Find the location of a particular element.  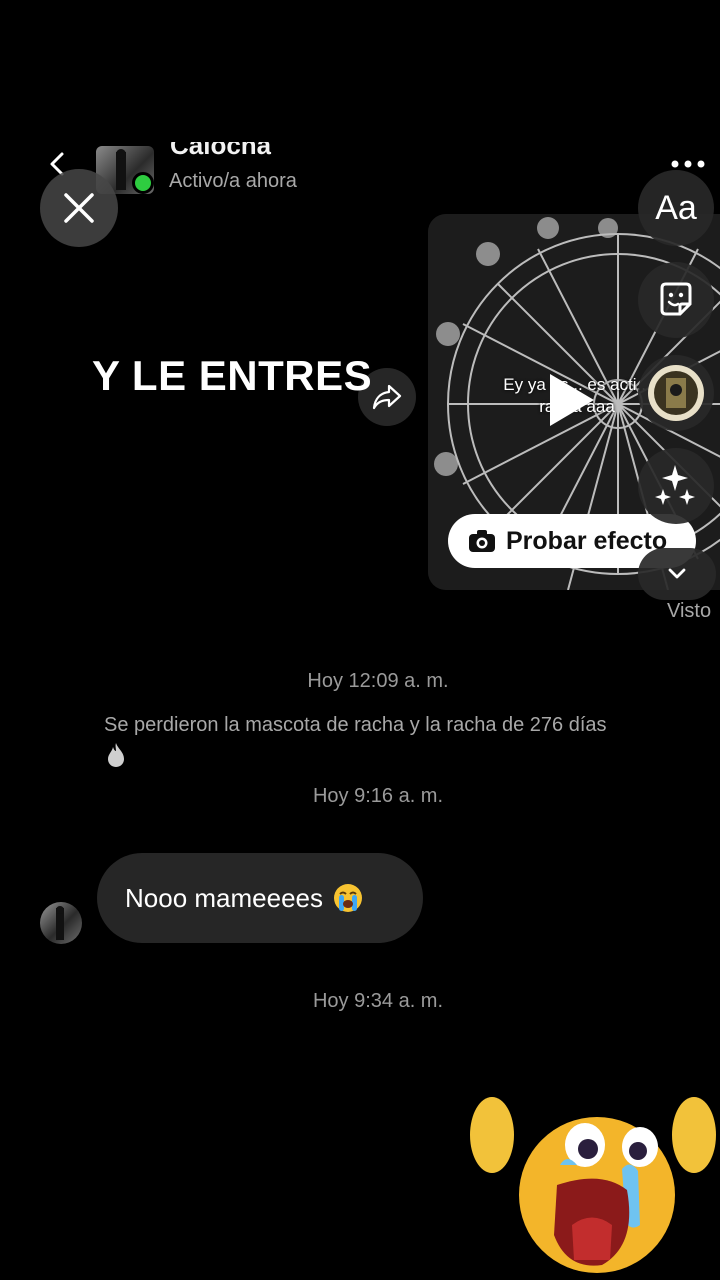

contact-name: Calocha is located at coordinates (220, 151).